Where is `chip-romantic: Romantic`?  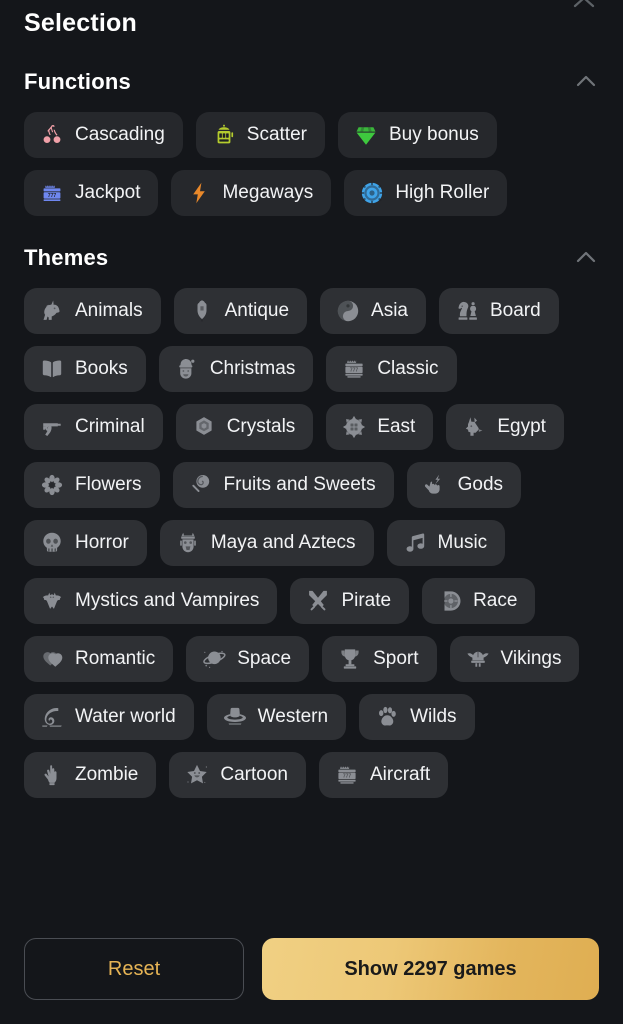 chip-romantic: Romantic is located at coordinates (99, 659).